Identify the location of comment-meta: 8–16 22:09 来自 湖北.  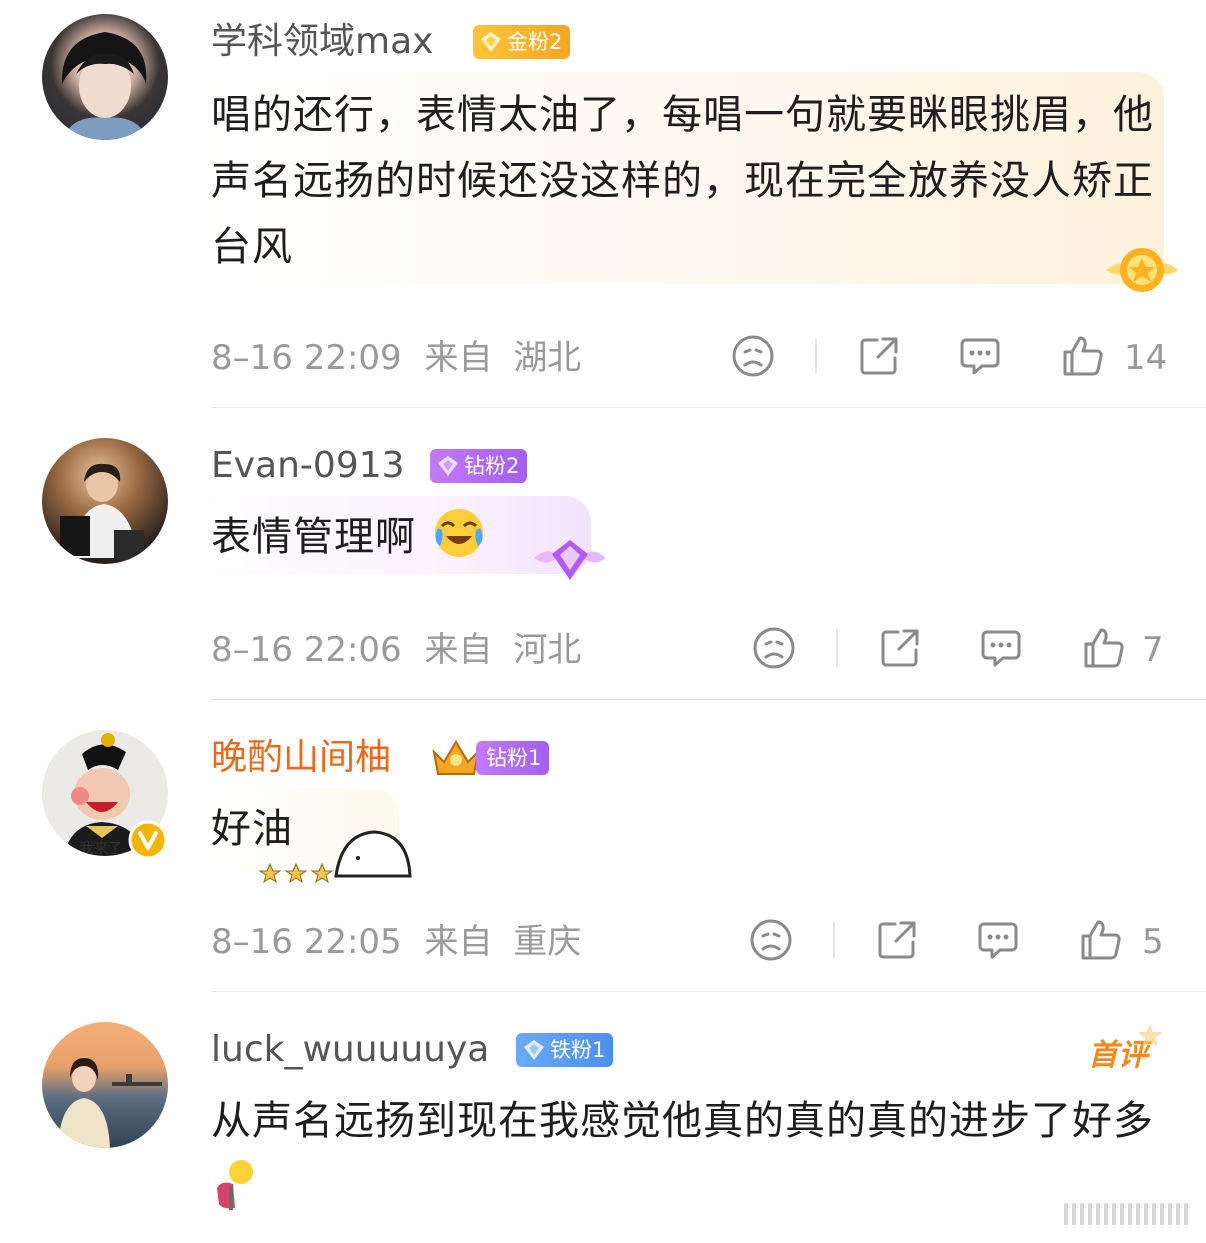
(396, 358).